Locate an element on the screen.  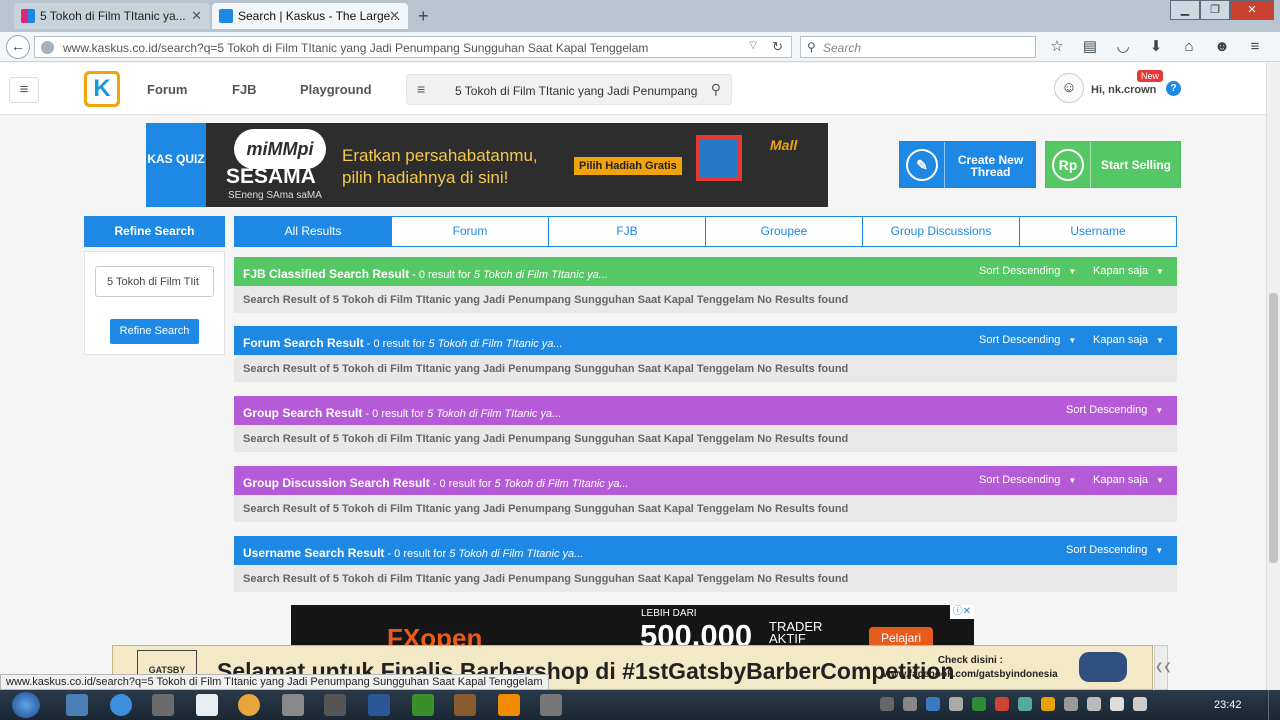
pocket-icon: ◡ is located at coordinates (1123, 47).